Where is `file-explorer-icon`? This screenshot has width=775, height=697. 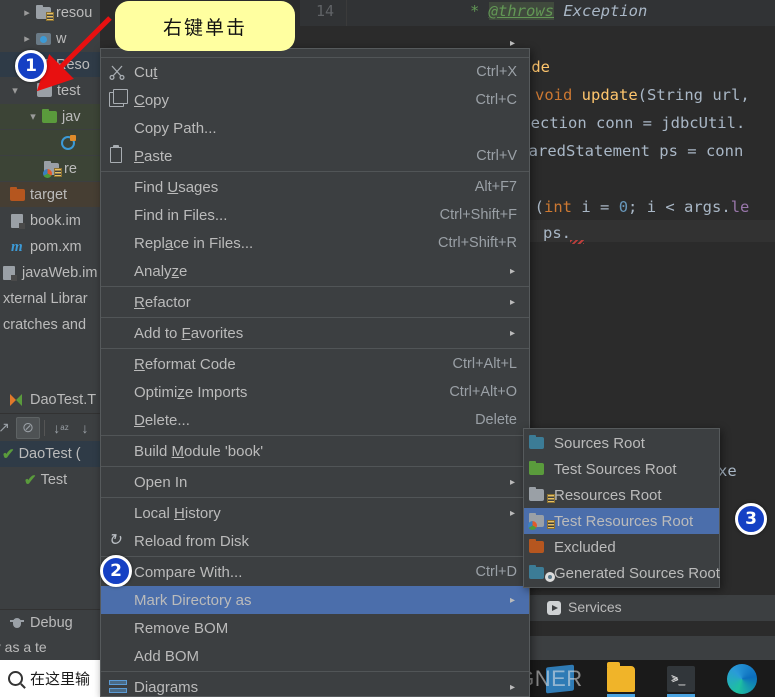 file-explorer-icon is located at coordinates (621, 677).